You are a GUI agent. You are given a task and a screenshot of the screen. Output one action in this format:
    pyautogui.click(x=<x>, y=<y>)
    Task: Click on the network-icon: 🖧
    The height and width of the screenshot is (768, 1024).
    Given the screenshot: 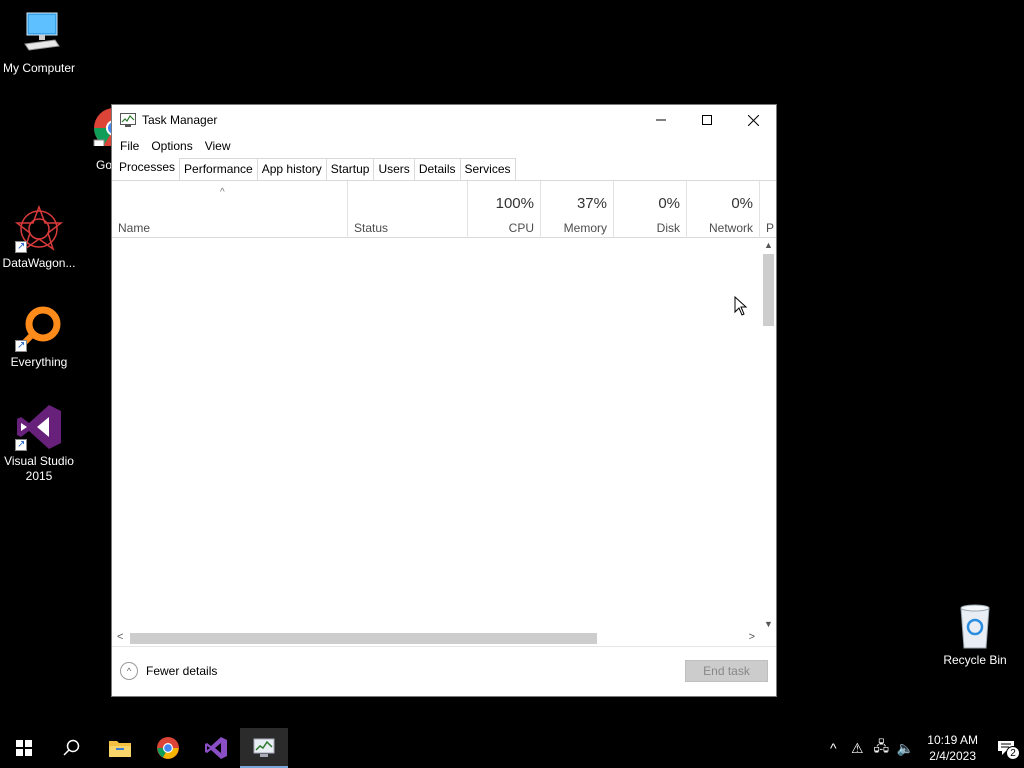 What is the action you would take?
    pyautogui.click(x=881, y=748)
    